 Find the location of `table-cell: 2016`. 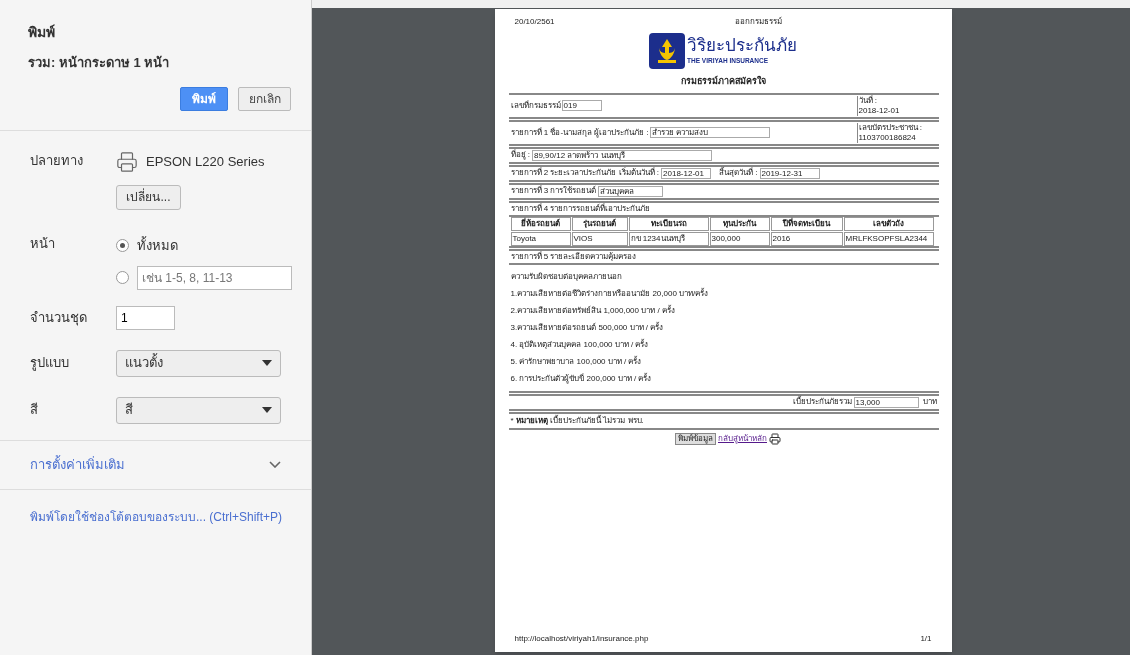

table-cell: 2016 is located at coordinates (806, 238).